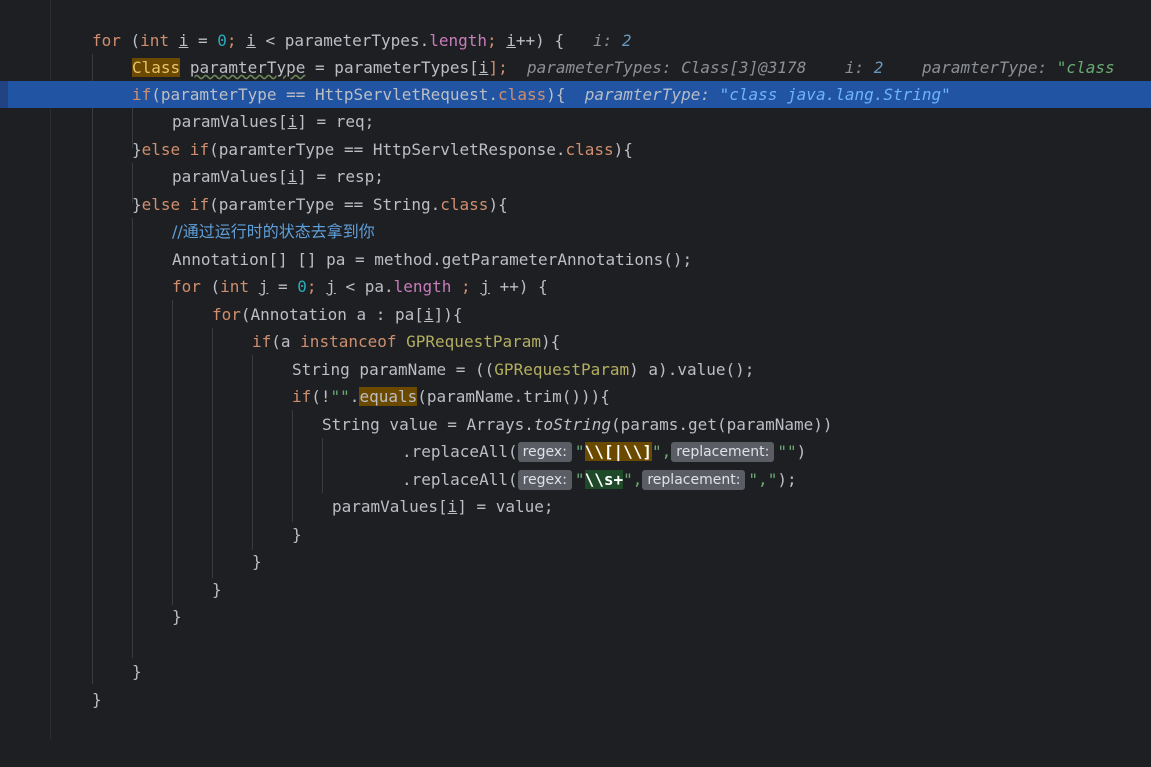  What do you see at coordinates (575, 396) in the screenshot?
I see `code-line-14: if(!"".equals(paramName.trim())){` at bounding box center [575, 396].